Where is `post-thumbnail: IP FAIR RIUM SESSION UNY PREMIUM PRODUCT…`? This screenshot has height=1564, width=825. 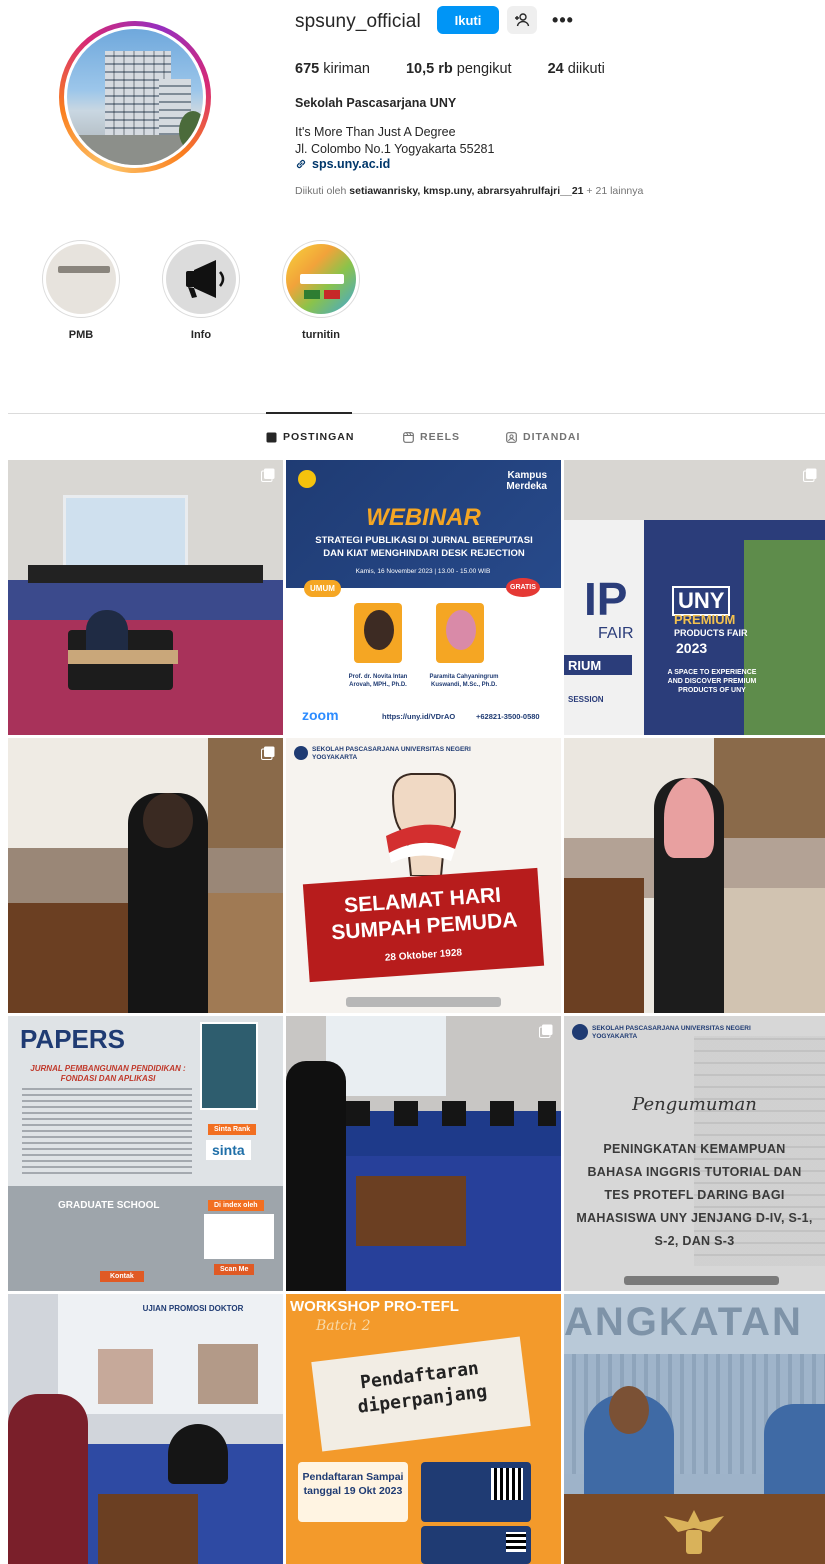
post-thumbnail: IP FAIR RIUM SESSION UNY PREMIUM PRODUCT… is located at coordinates (694, 597).